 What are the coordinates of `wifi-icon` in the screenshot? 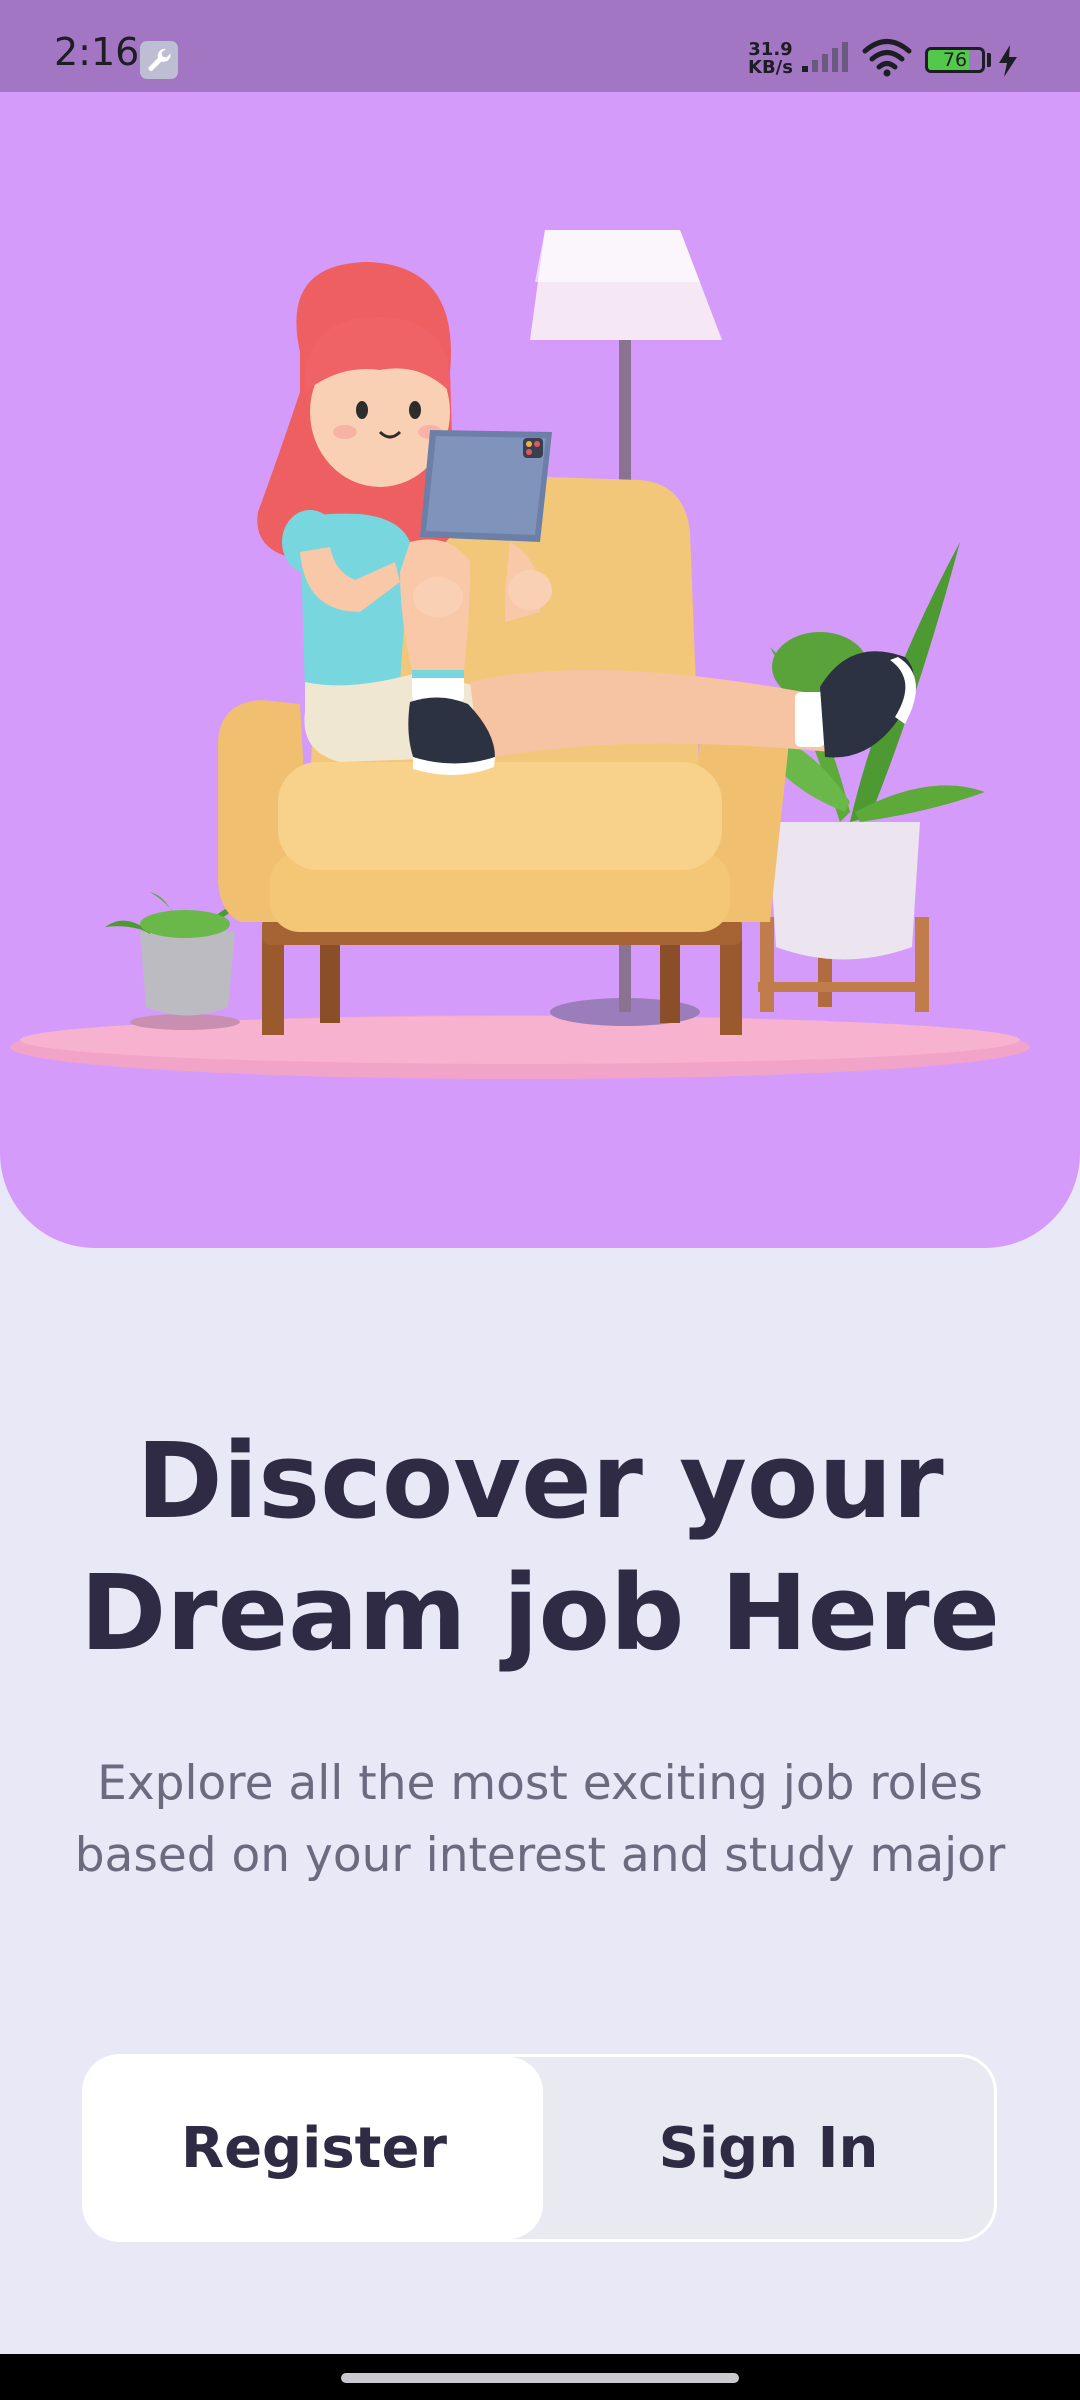 It's located at (887, 58).